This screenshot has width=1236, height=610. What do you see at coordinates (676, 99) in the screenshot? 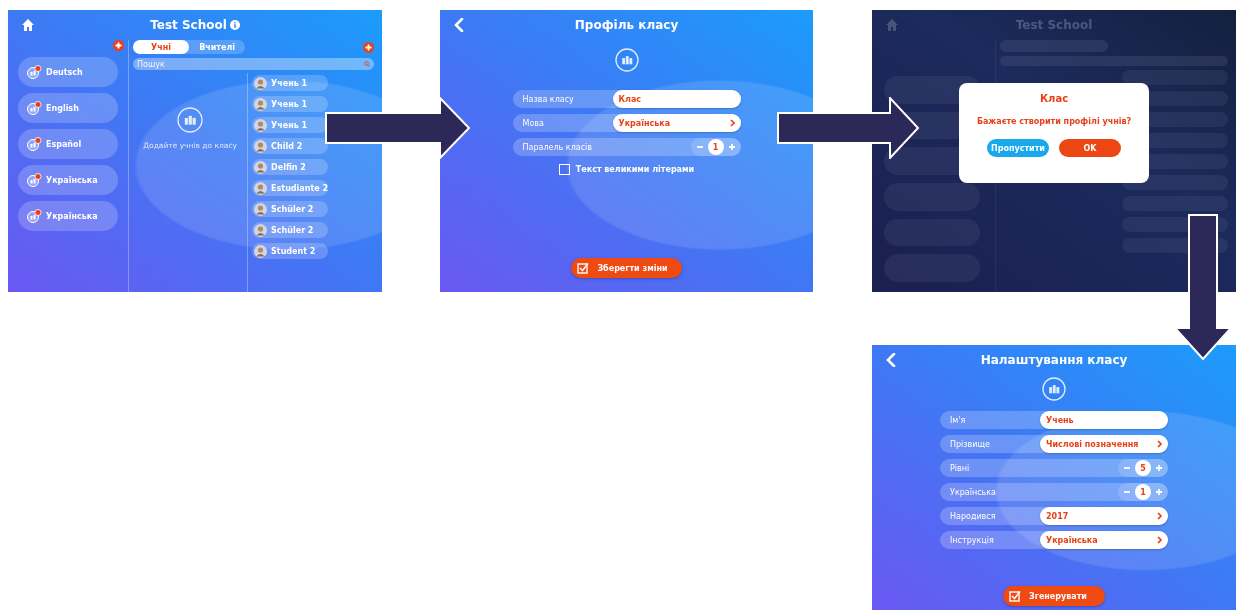
I see `input-field: Клас` at bounding box center [676, 99].